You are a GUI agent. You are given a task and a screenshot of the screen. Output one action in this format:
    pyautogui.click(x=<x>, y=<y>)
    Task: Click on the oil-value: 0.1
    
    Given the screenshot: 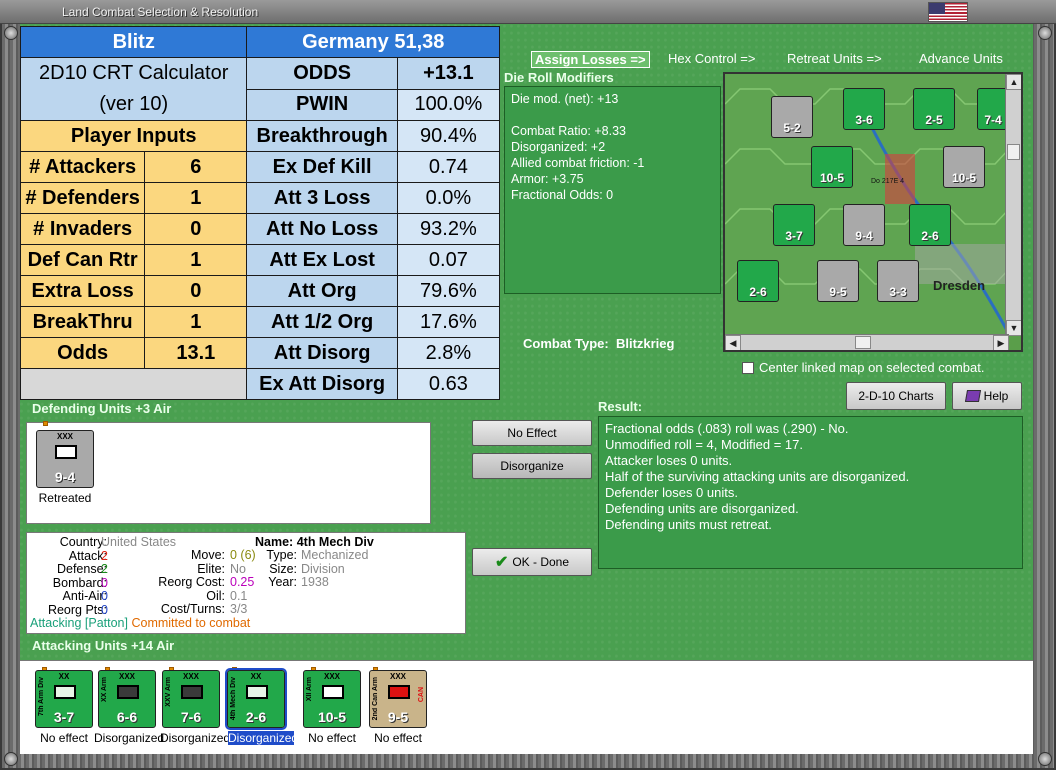 What is the action you would take?
    pyautogui.click(x=239, y=595)
    